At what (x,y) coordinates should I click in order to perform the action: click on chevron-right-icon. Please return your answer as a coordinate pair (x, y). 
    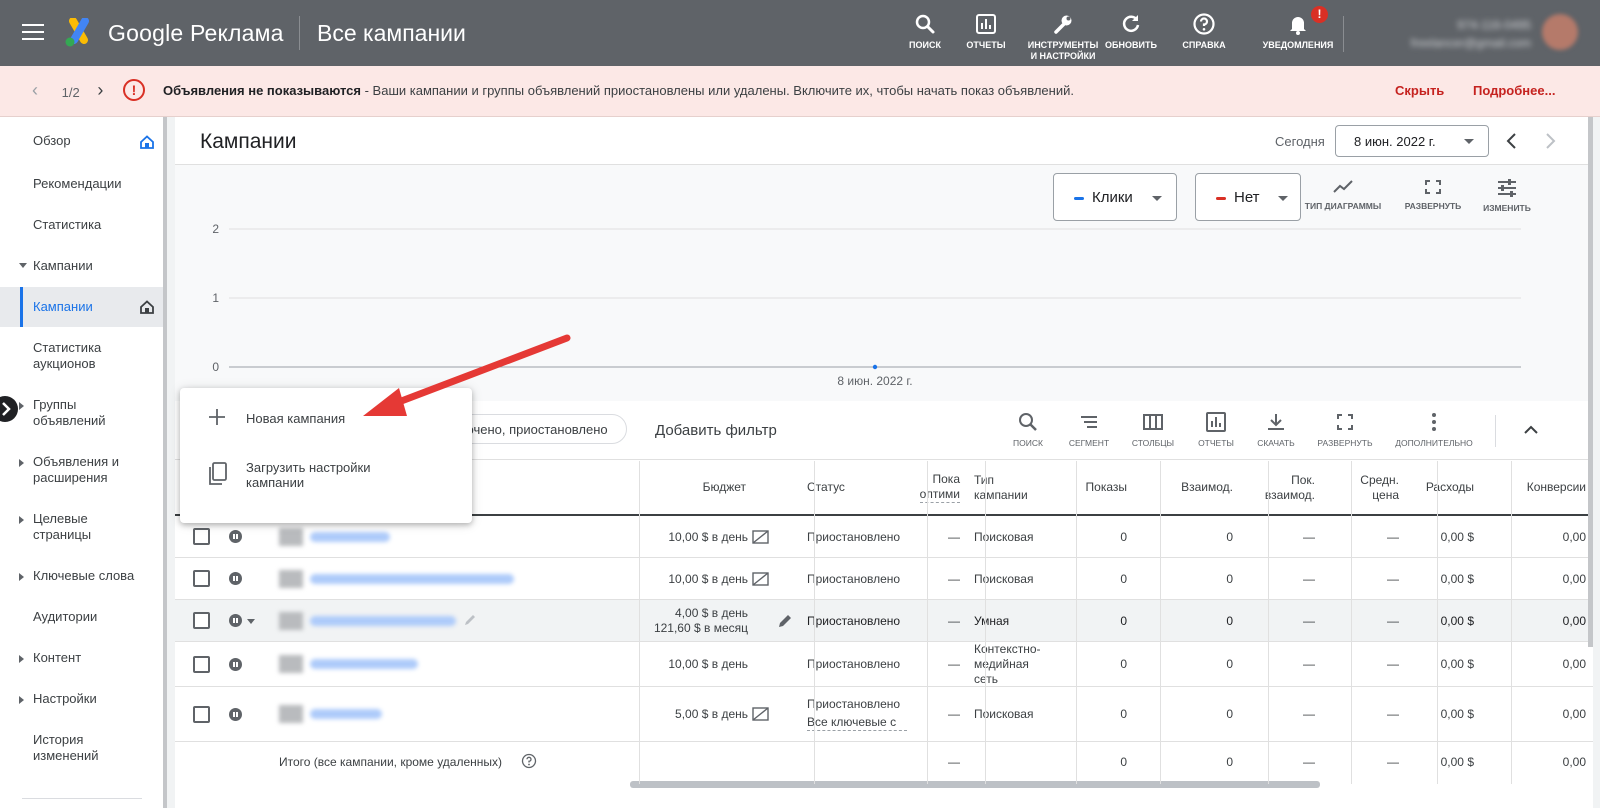
    Looking at the image, I should click on (1550, 141).